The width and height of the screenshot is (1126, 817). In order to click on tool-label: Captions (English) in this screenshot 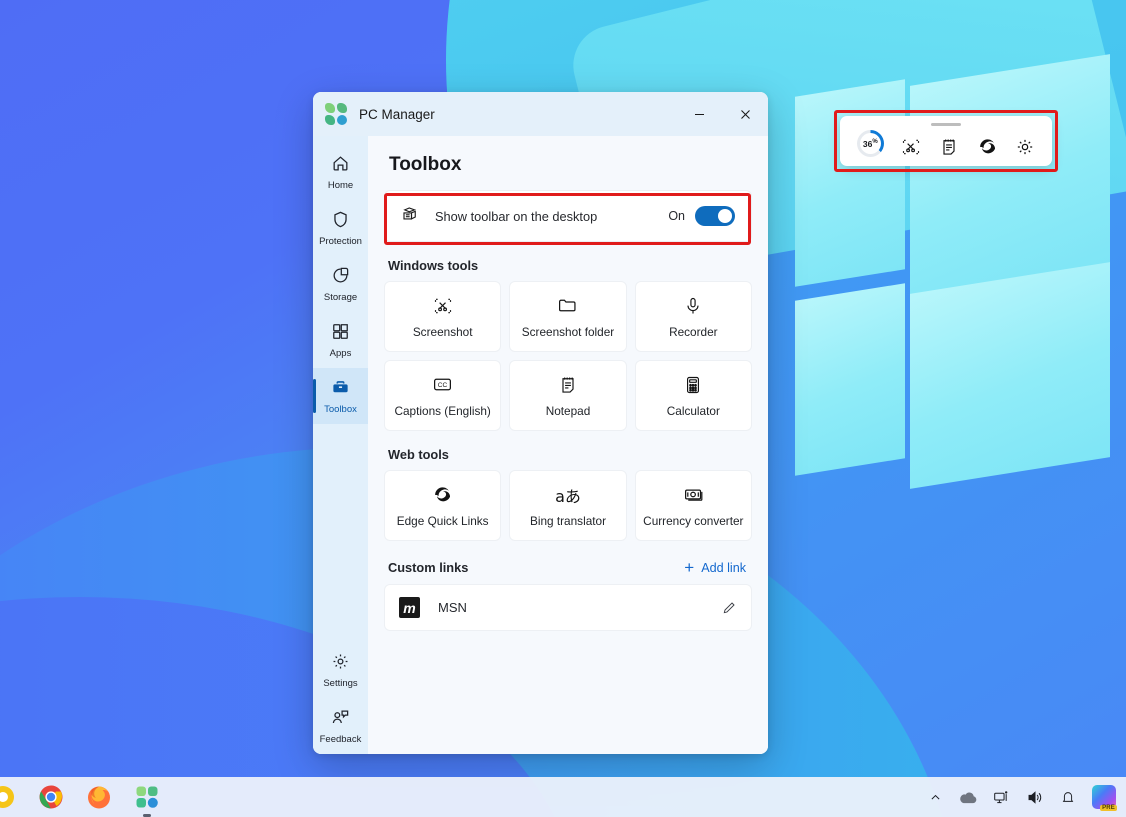, I will do `click(442, 410)`.